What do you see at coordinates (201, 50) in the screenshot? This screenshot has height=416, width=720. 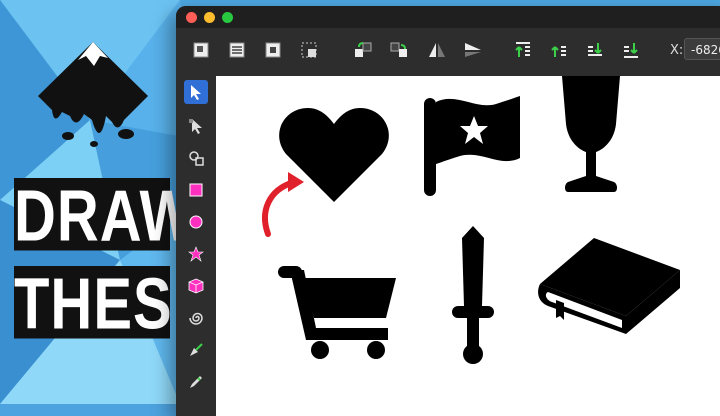 I see `select-all-icon` at bounding box center [201, 50].